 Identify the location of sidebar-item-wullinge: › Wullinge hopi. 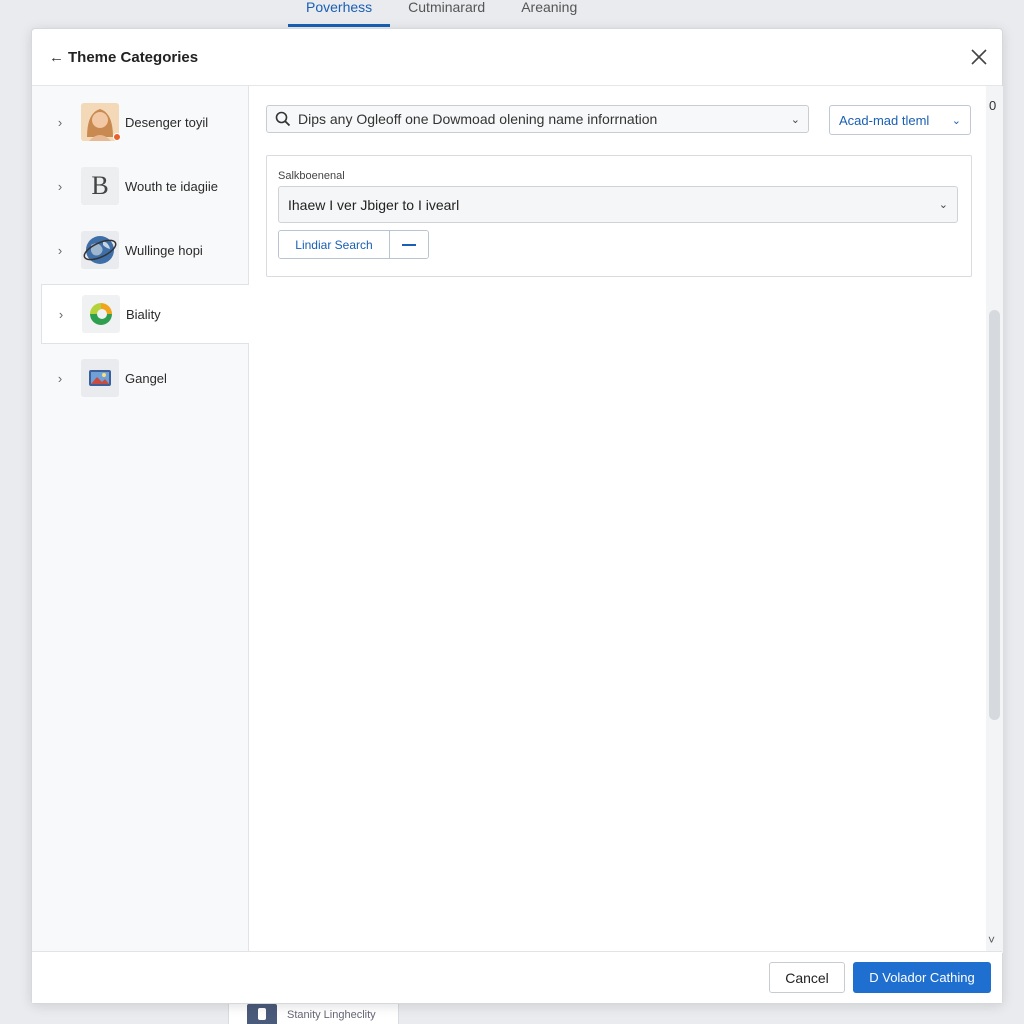
(145, 250).